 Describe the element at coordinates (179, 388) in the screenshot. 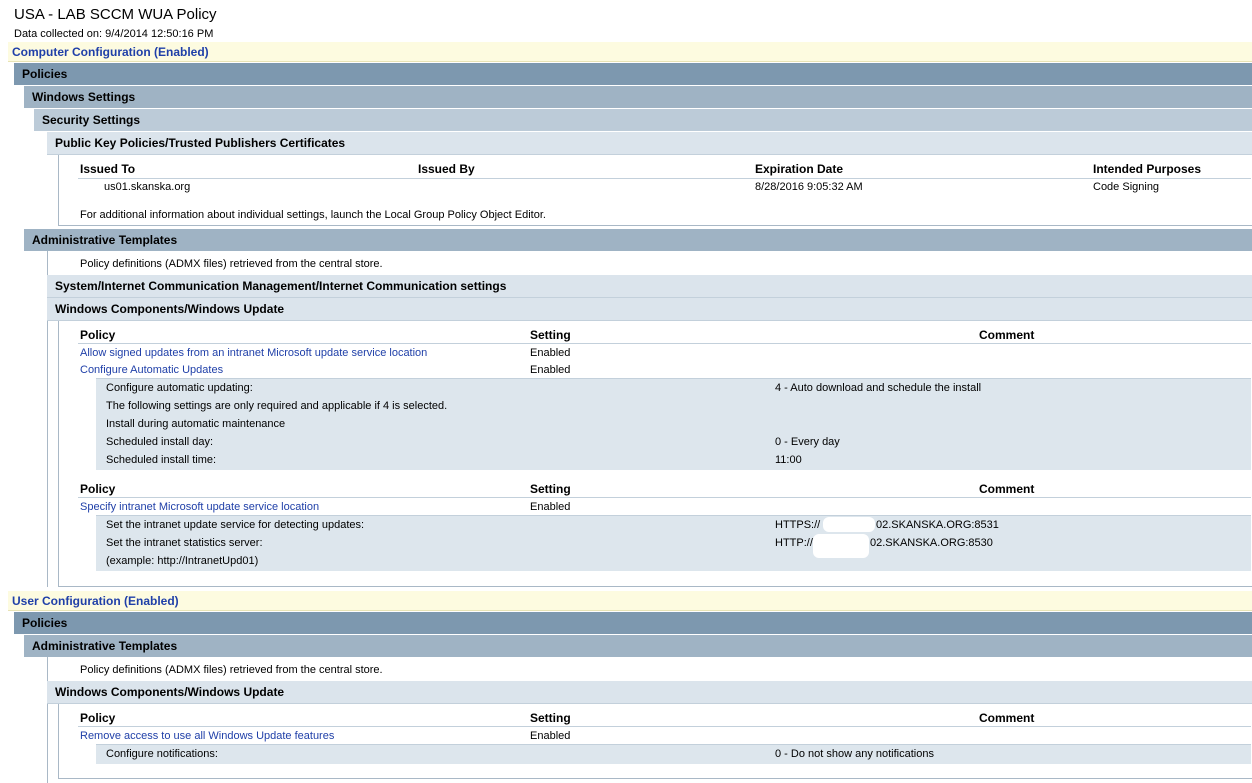

I see `detail-label: Configure automatic updating:` at that location.